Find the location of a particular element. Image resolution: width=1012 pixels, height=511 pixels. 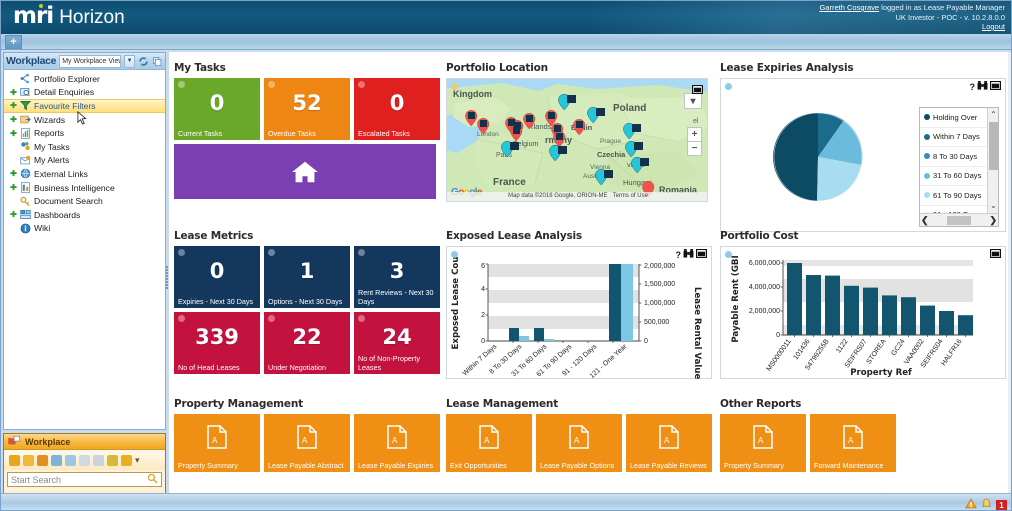

phone-icon is located at coordinates (112, 460).